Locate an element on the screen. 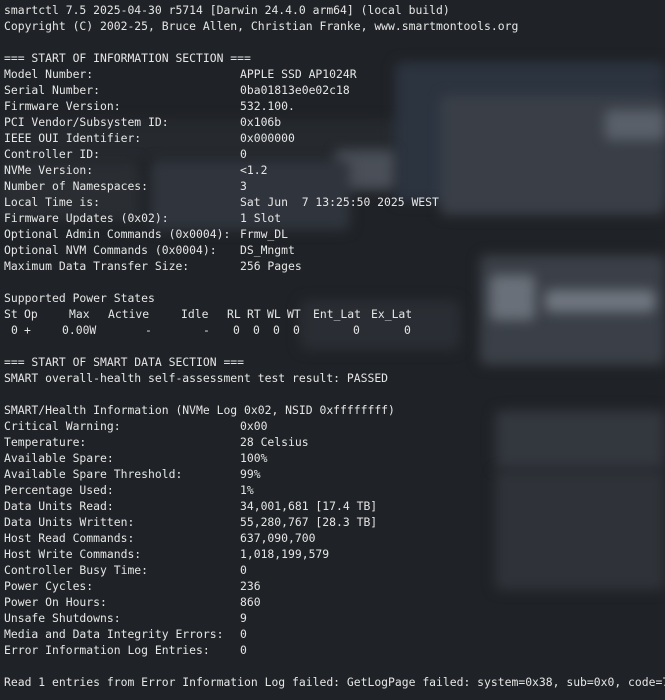 This screenshot has height=700, width=665. info-row: IEEE OUI Identifier: 0x000000 is located at coordinates (149, 138).